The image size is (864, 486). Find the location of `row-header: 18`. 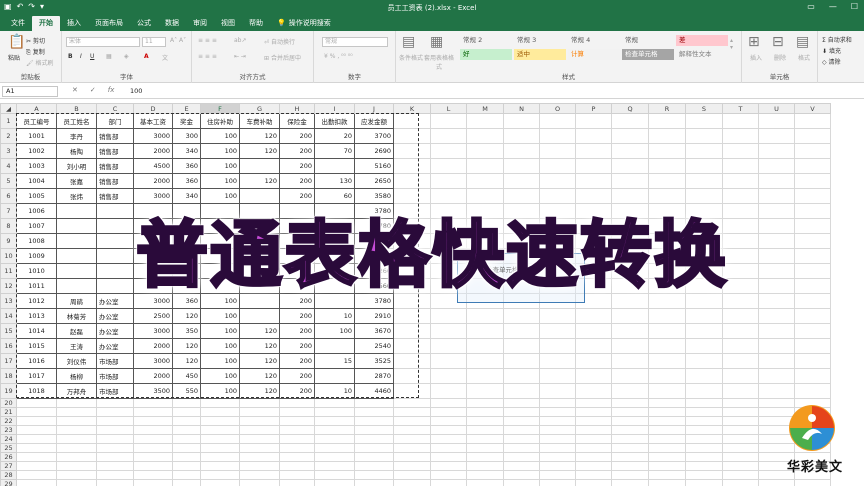

row-header: 18 is located at coordinates (8, 376).